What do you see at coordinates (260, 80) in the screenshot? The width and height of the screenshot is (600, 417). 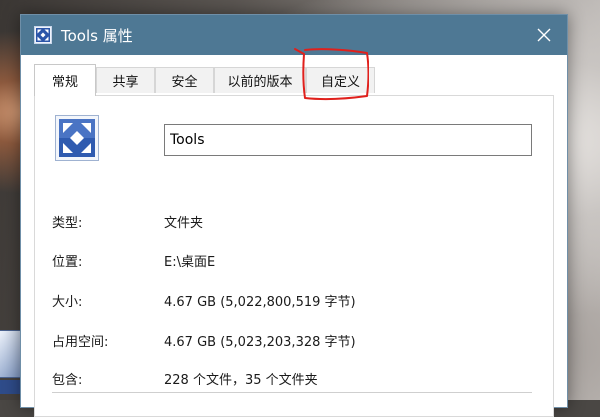 I see `tab-previous-versions: 以前的版本` at bounding box center [260, 80].